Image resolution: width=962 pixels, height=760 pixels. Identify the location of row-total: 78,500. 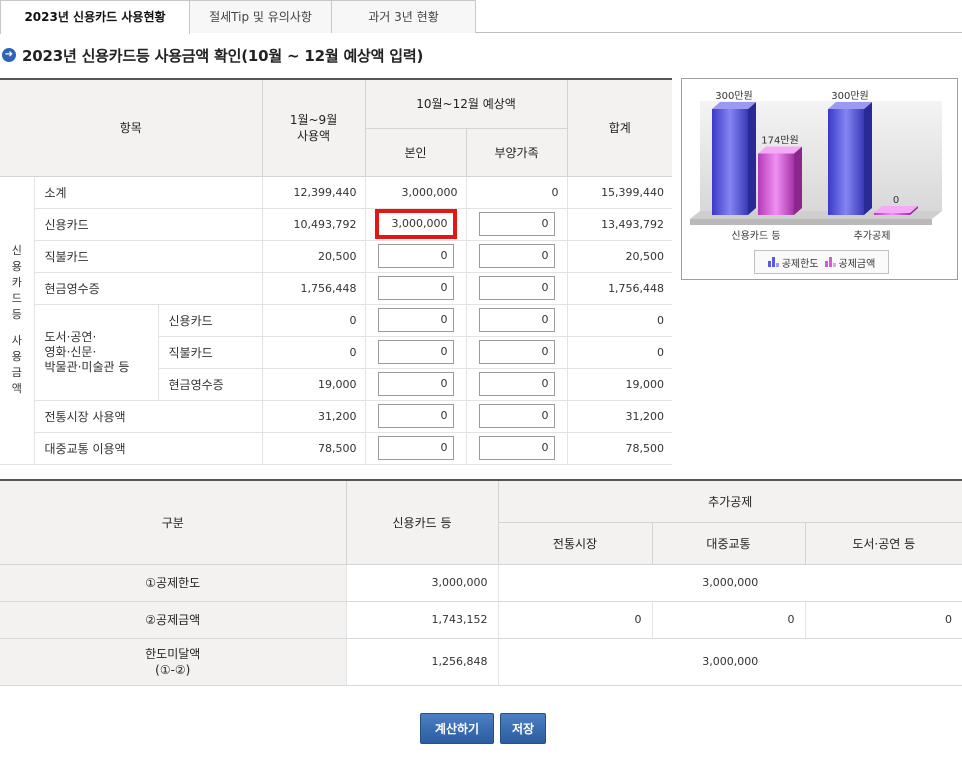
(619, 448).